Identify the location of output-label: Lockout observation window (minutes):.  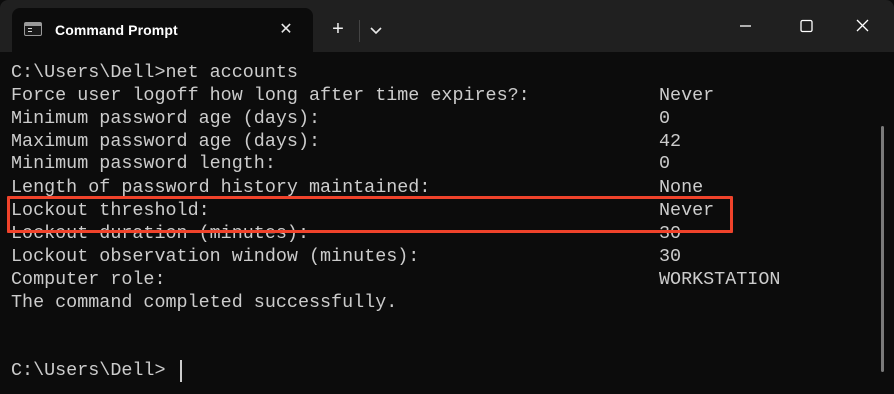
(215, 256).